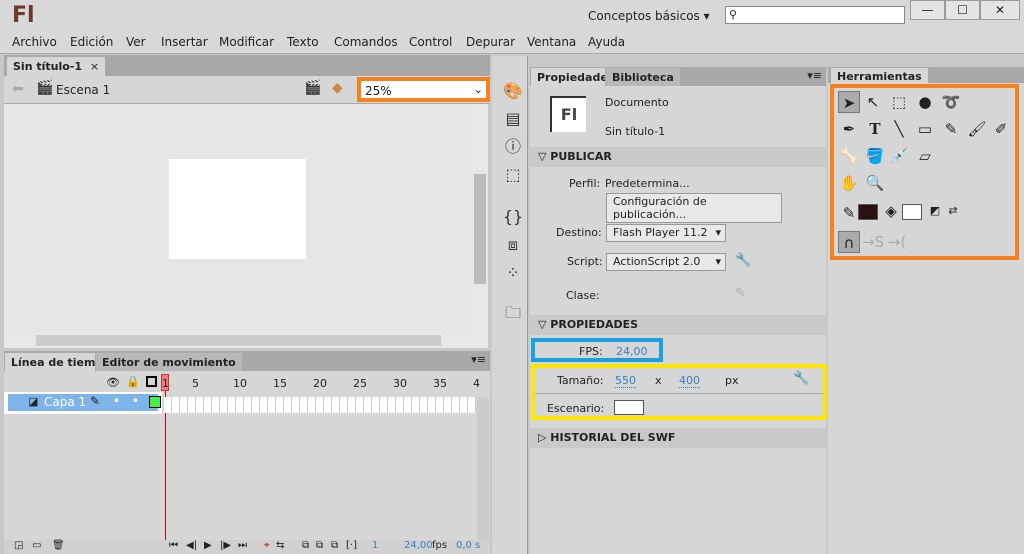 The height and width of the screenshot is (554, 1024). I want to click on stroke-color-swatch, so click(868, 212).